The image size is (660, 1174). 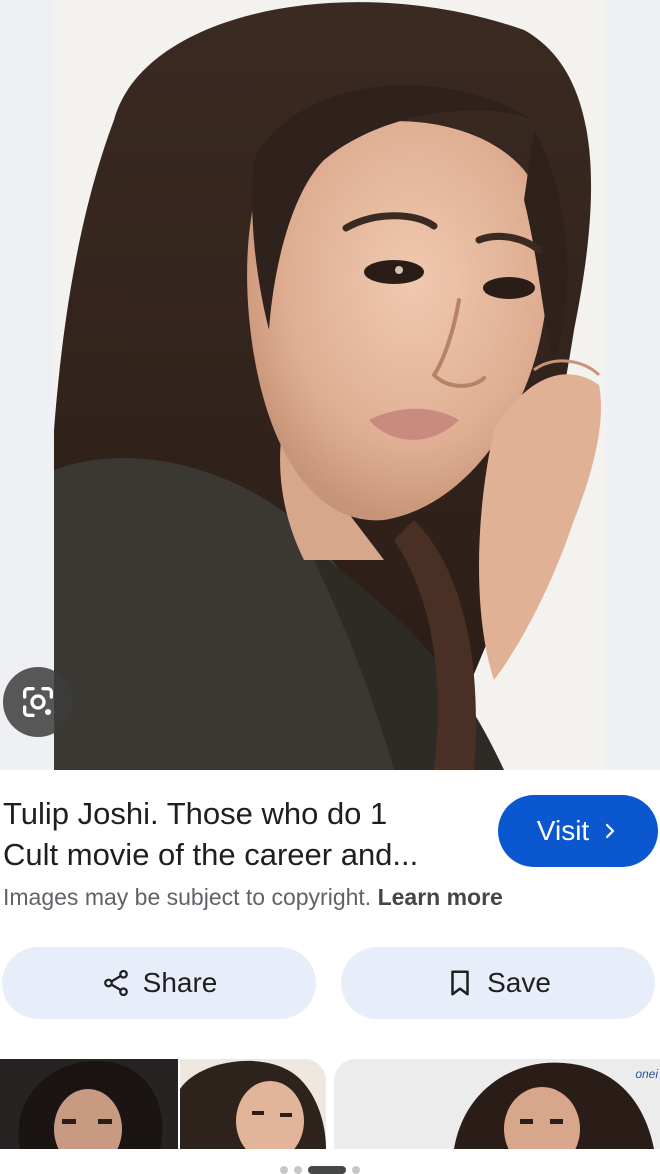 I want to click on share-label: Share, so click(x=180, y=982).